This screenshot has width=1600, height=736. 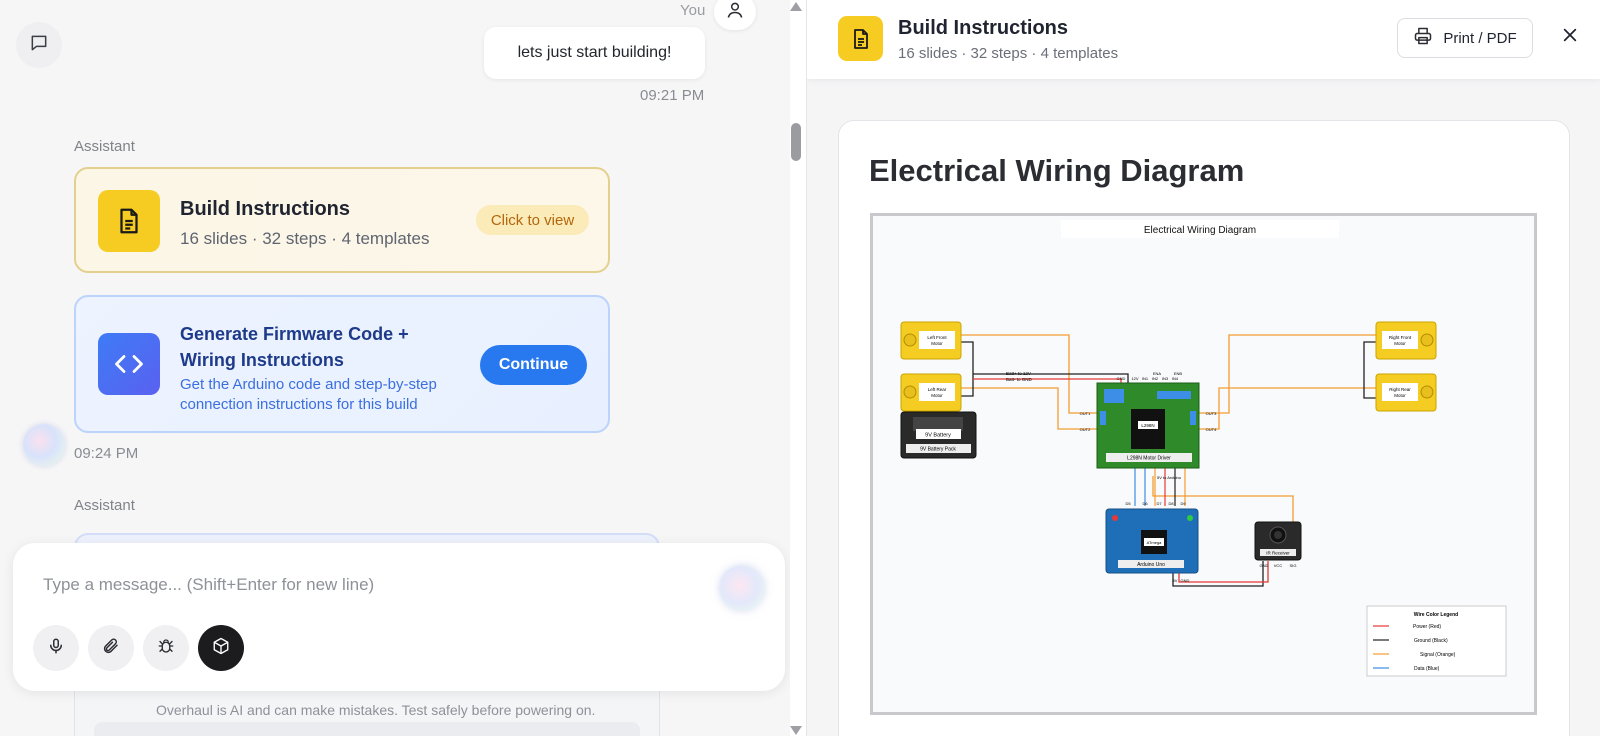 What do you see at coordinates (305, 238) in the screenshot?
I see `build-card-subtitle: 16 slides · 32 steps · 4 templates` at bounding box center [305, 238].